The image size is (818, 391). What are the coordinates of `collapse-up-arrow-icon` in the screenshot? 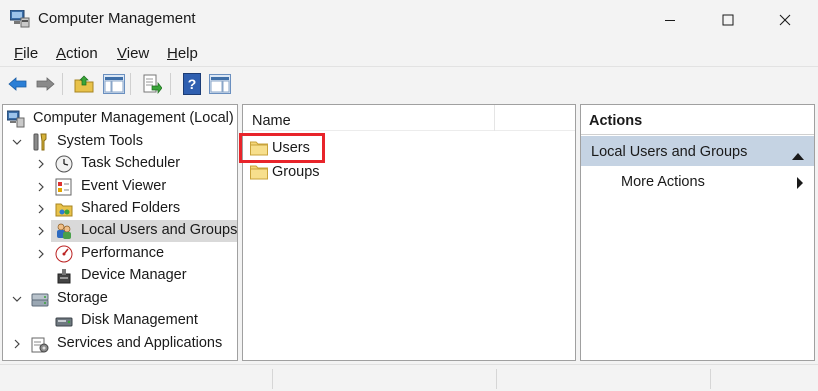 It's located at (798, 155).